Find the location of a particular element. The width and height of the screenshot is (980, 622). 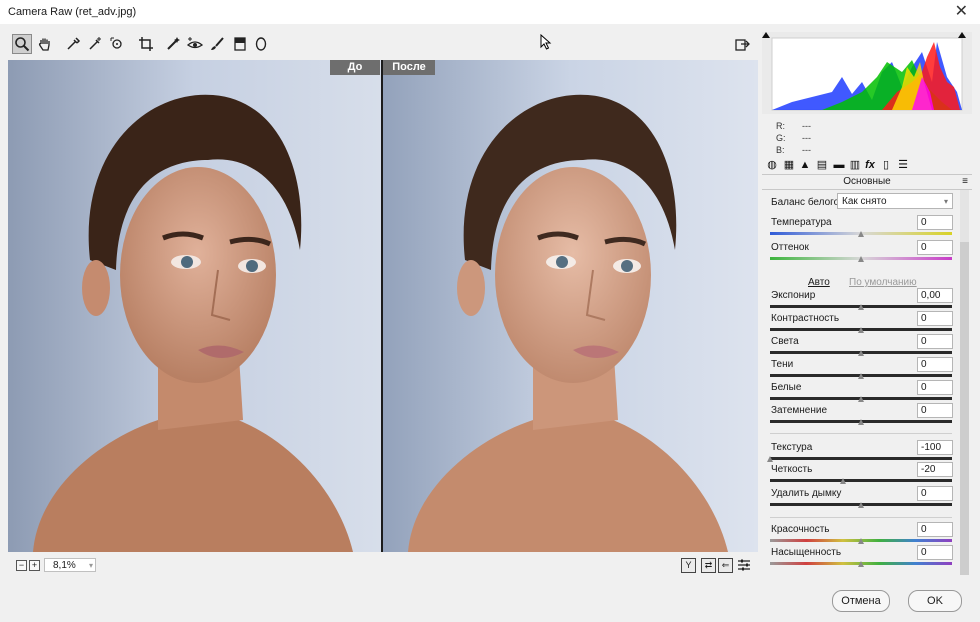

eyedropper-icon is located at coordinates (73, 44).